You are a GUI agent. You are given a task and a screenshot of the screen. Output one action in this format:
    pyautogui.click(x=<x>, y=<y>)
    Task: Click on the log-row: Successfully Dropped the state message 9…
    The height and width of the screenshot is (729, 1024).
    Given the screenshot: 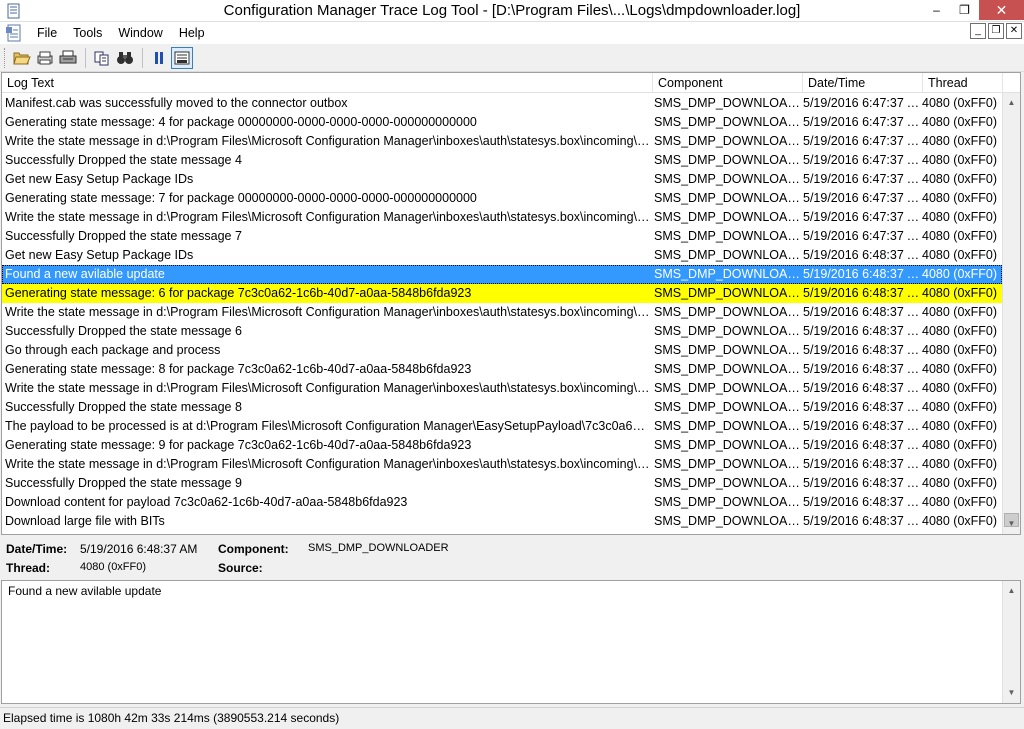 What is the action you would take?
    pyautogui.click(x=502, y=483)
    